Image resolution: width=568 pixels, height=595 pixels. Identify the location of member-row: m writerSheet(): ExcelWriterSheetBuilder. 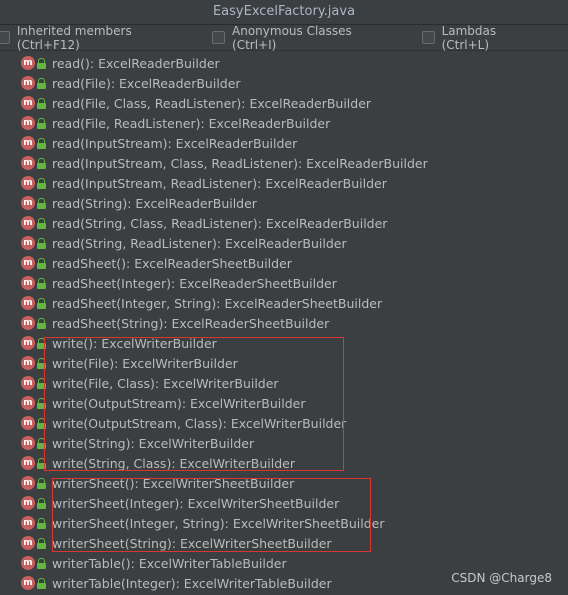
(284, 483).